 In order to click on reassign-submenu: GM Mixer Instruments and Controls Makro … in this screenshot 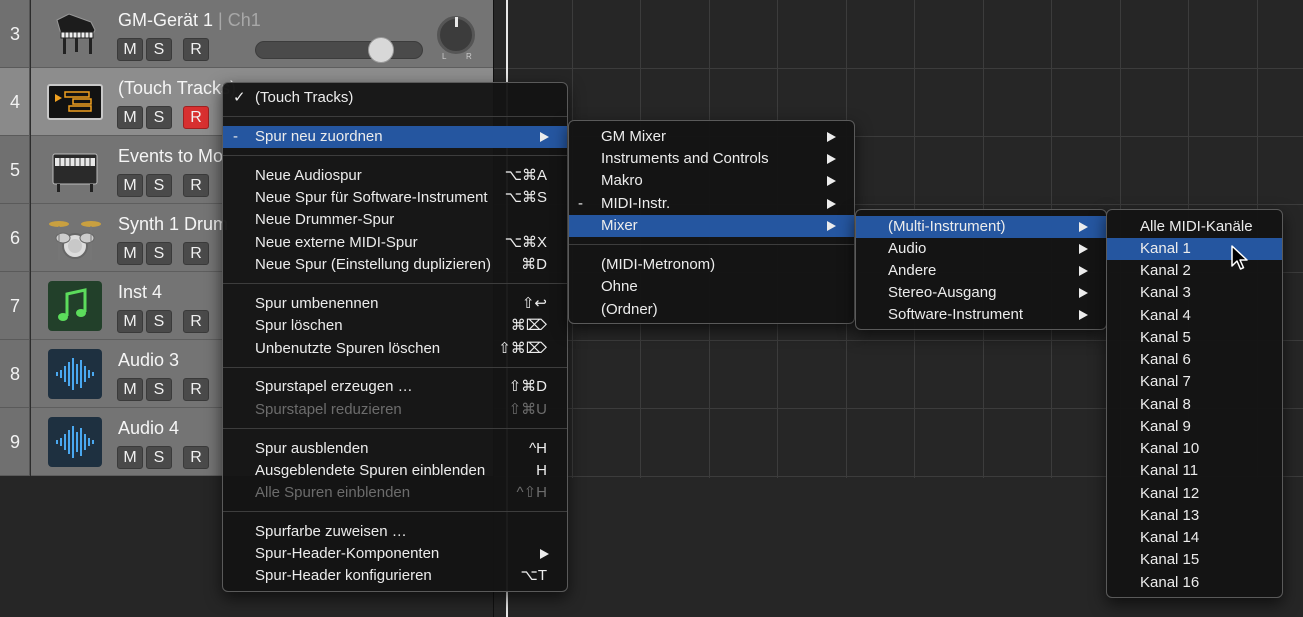, I will do `click(711, 222)`.